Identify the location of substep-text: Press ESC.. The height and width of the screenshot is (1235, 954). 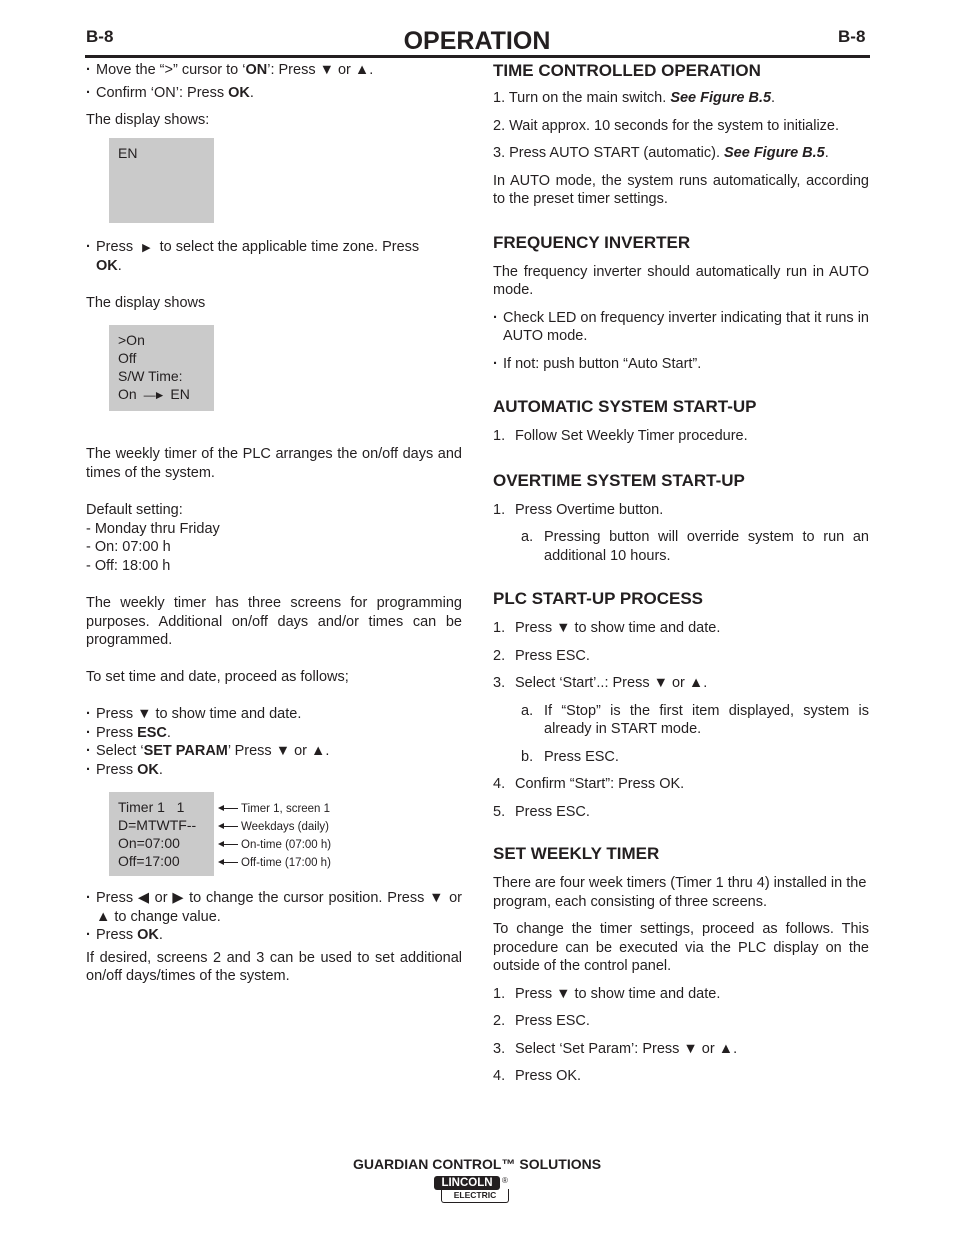
(581, 756).